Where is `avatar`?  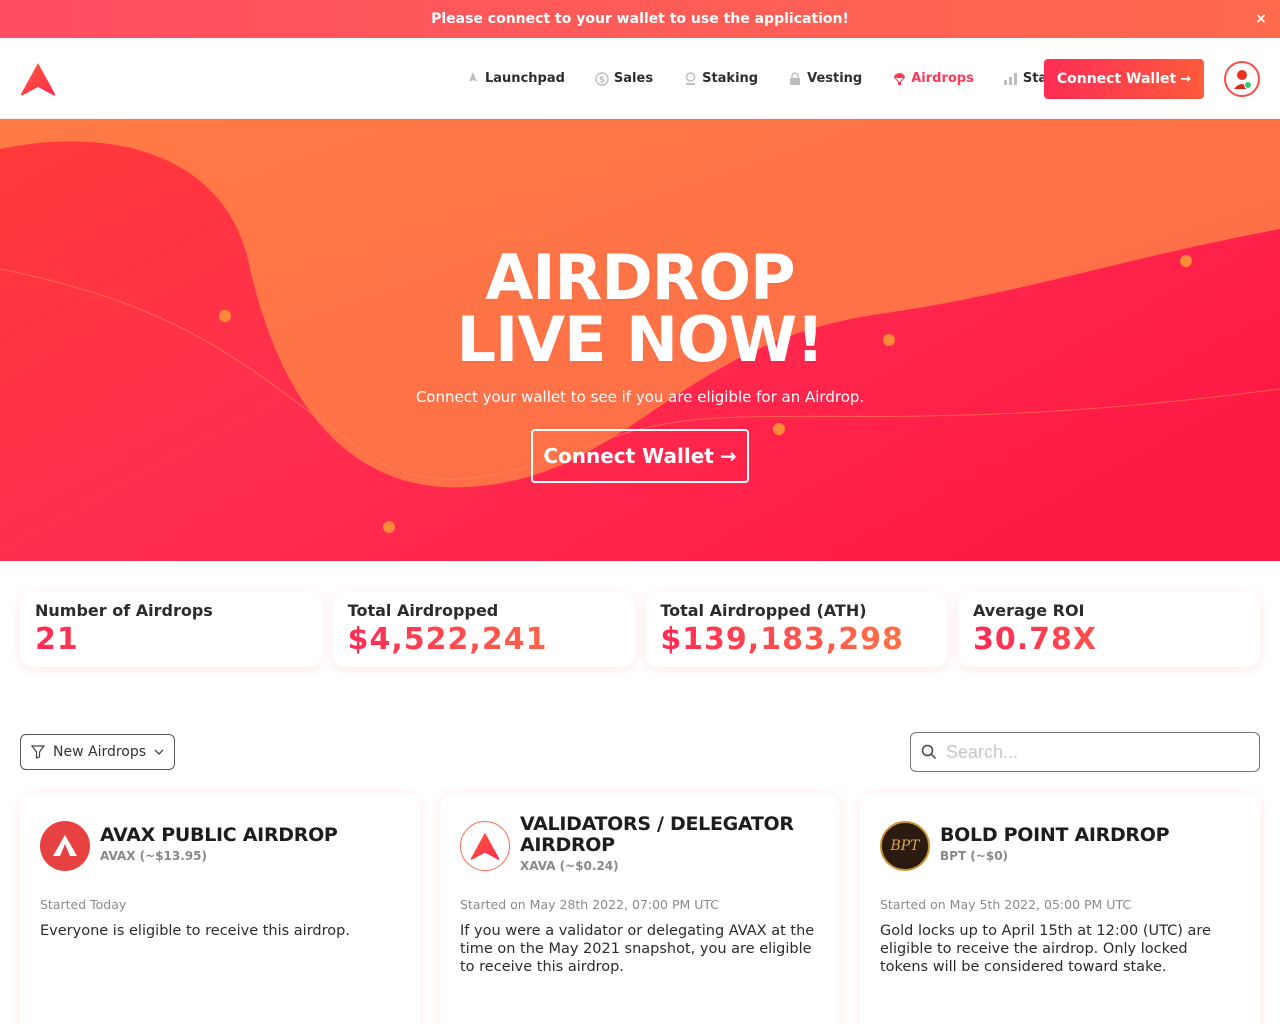
avatar is located at coordinates (1242, 79).